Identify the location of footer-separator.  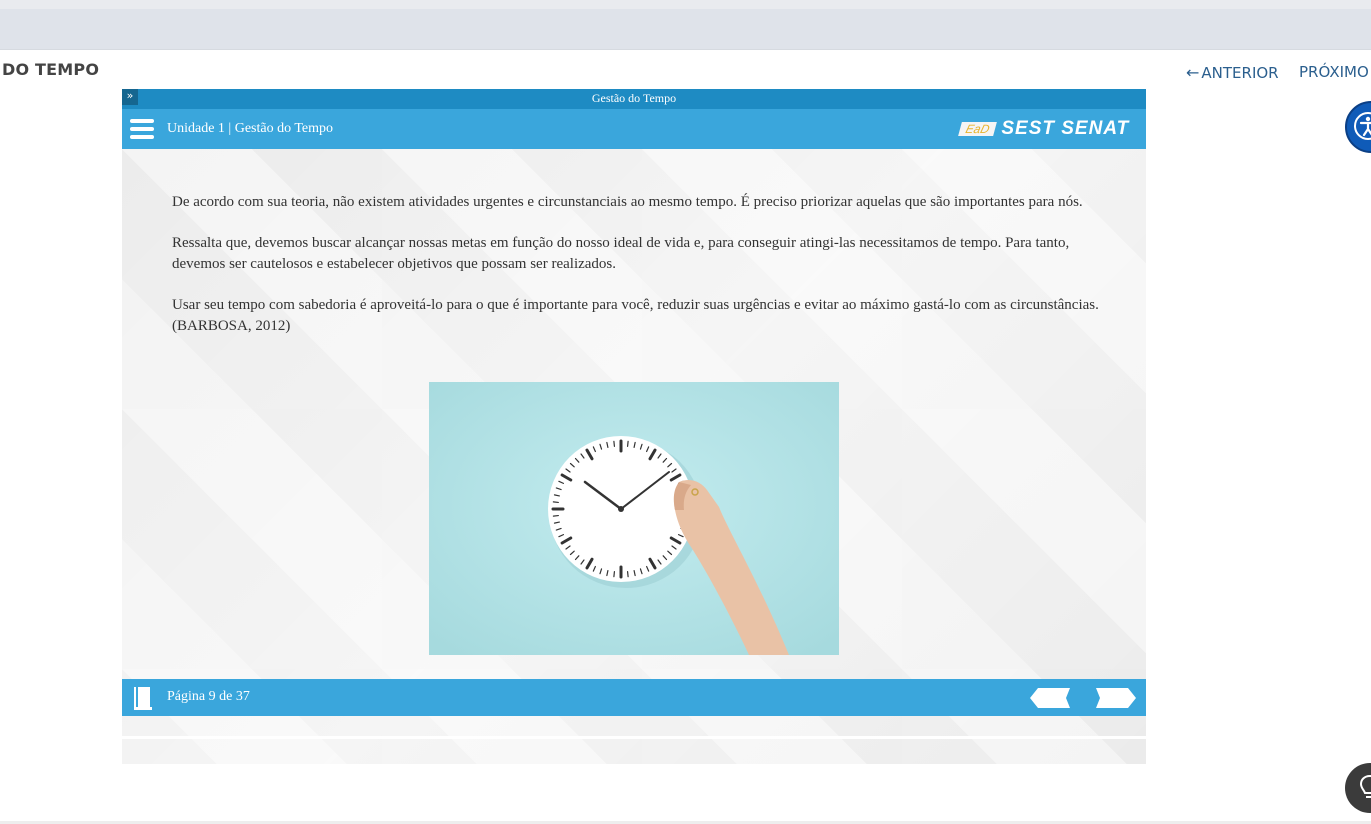
(634, 737).